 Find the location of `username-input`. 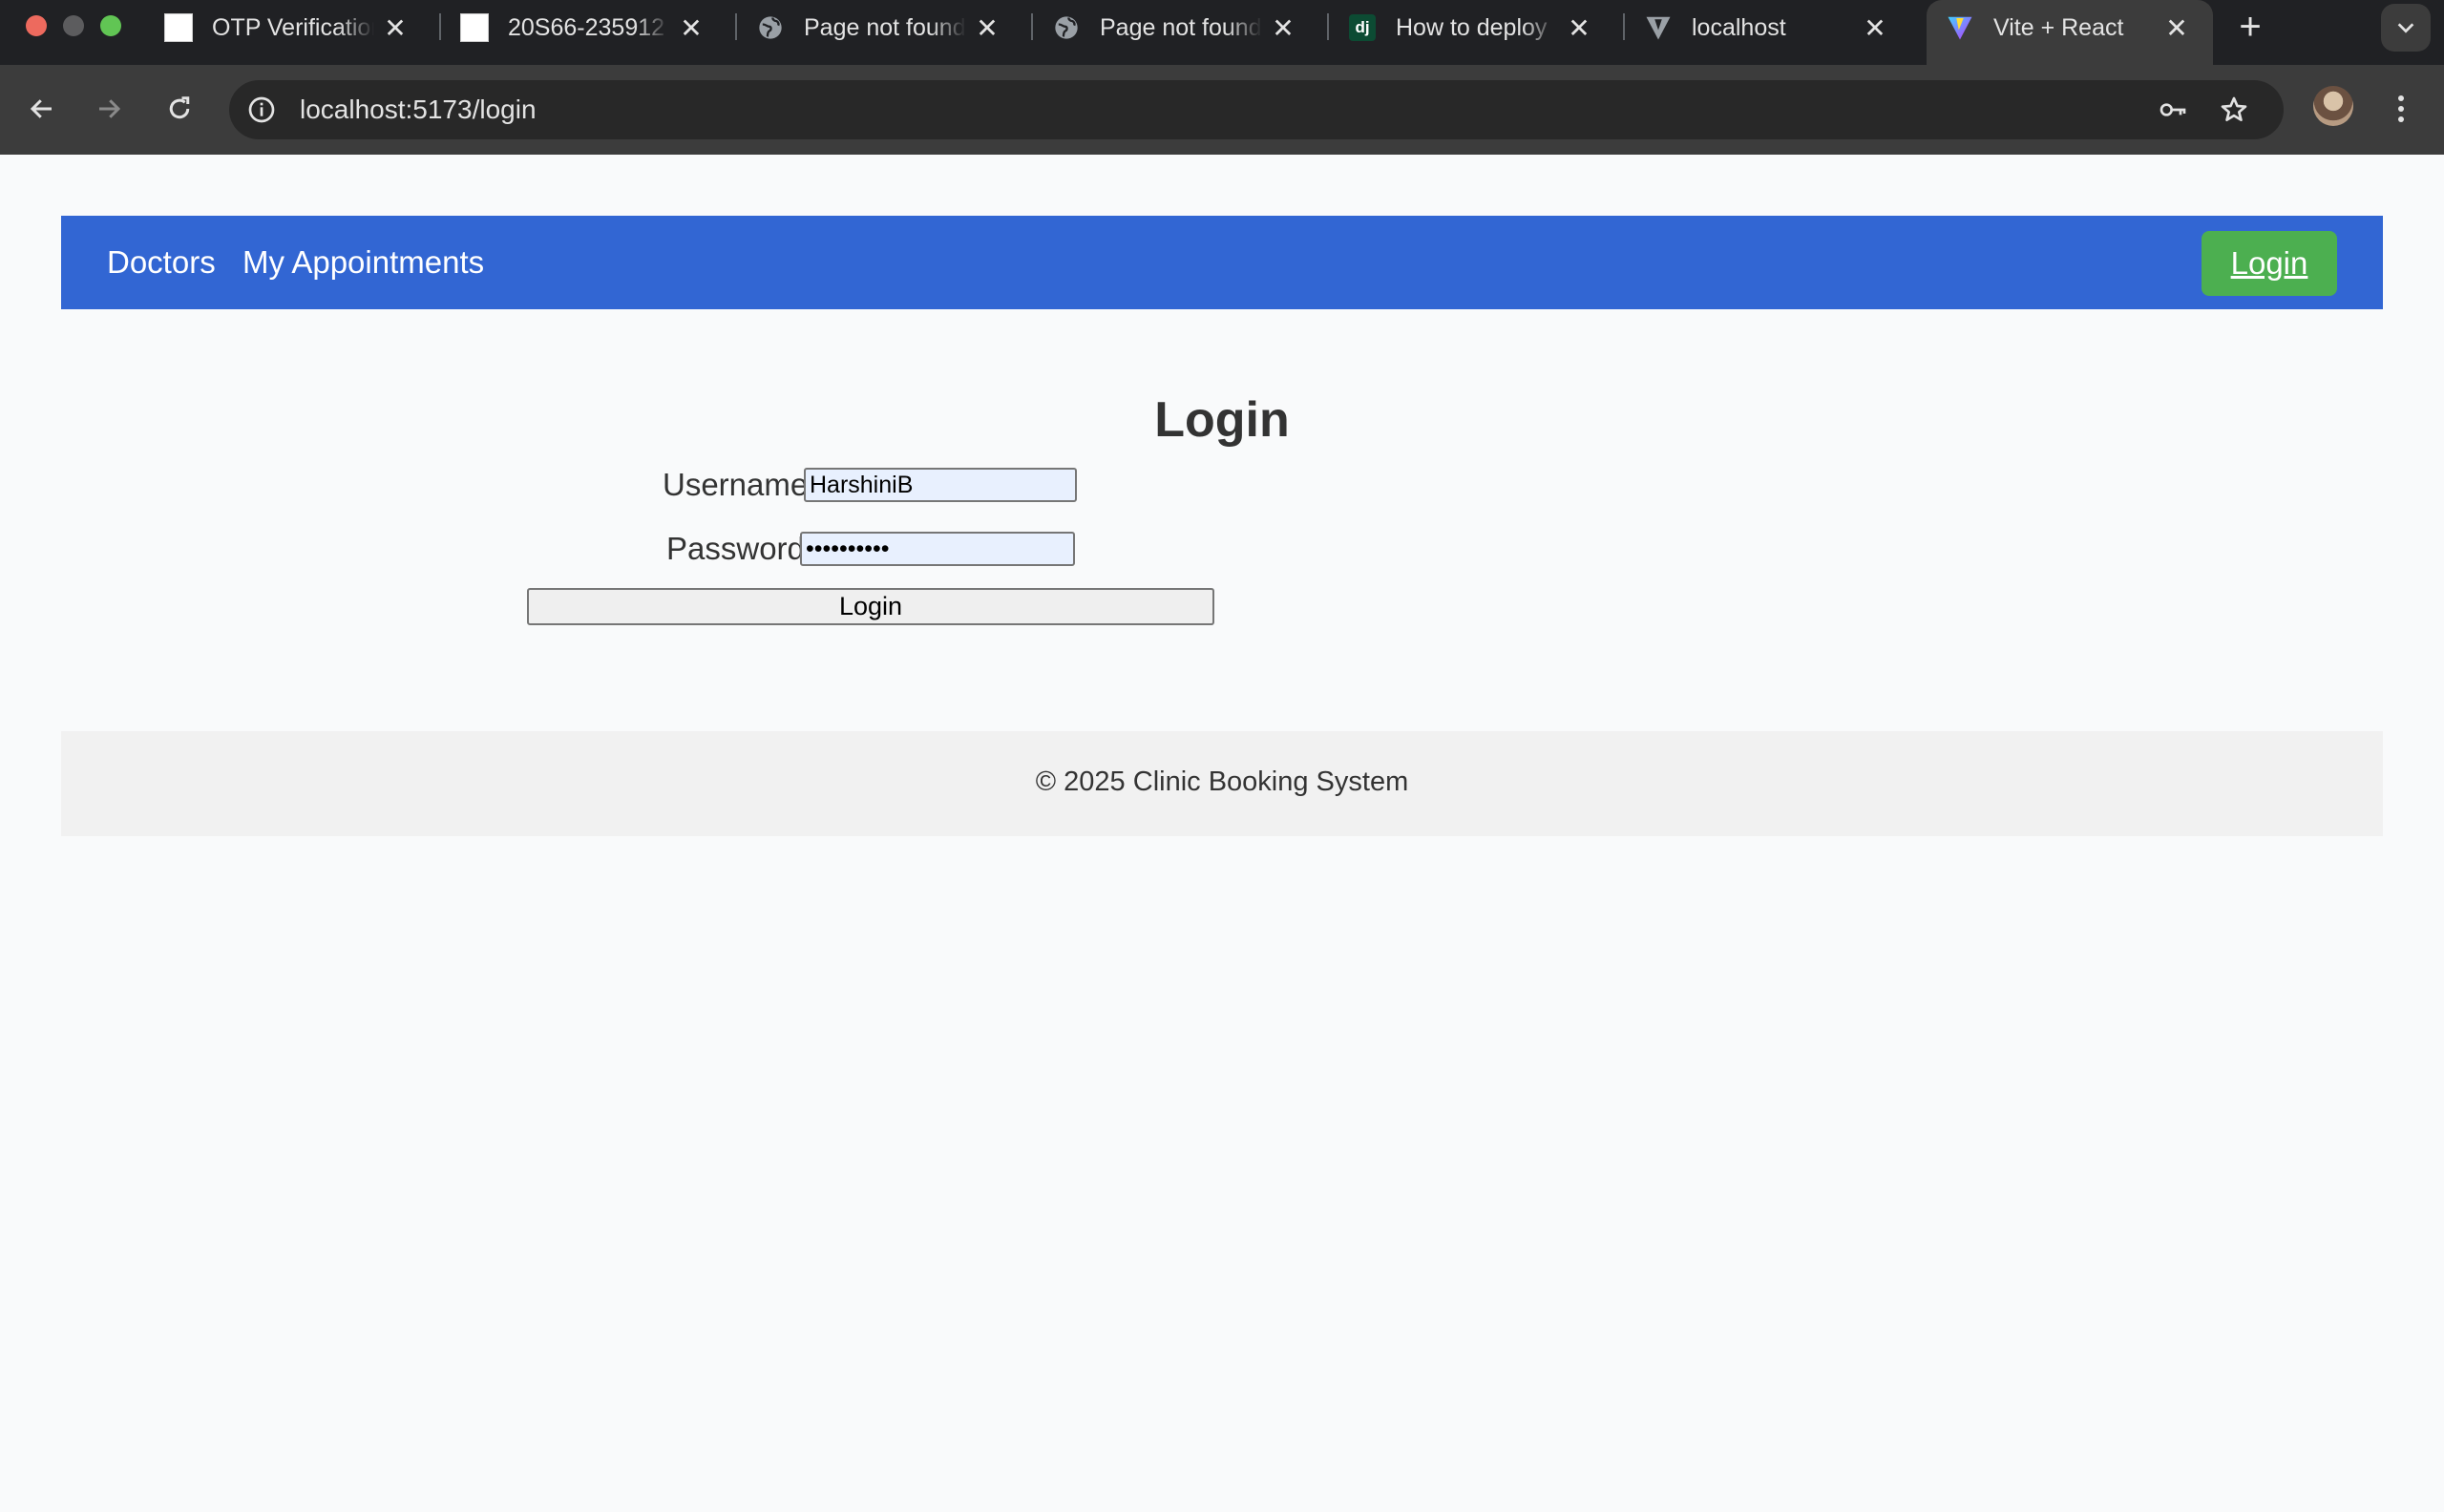

username-input is located at coordinates (941, 485).